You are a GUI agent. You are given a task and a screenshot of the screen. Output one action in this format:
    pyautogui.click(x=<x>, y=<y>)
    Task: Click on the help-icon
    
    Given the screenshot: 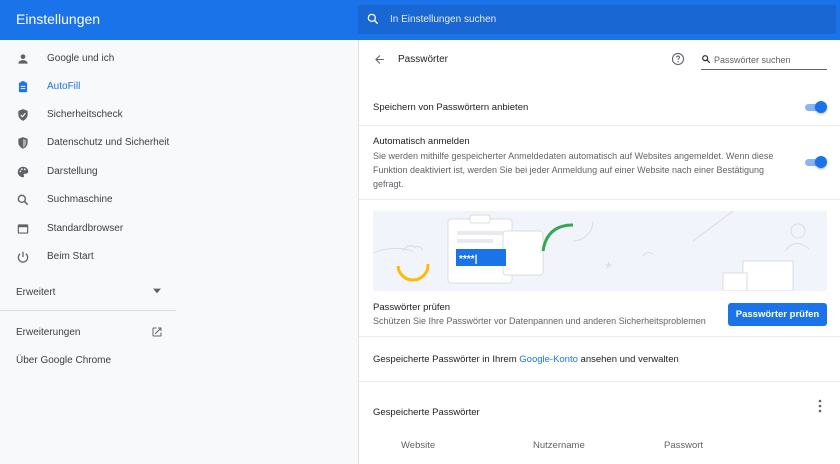 What is the action you would take?
    pyautogui.click(x=678, y=59)
    